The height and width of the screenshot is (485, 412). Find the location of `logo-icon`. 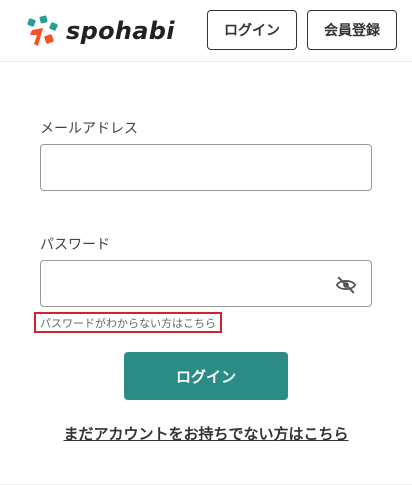

logo-icon is located at coordinates (42, 30).